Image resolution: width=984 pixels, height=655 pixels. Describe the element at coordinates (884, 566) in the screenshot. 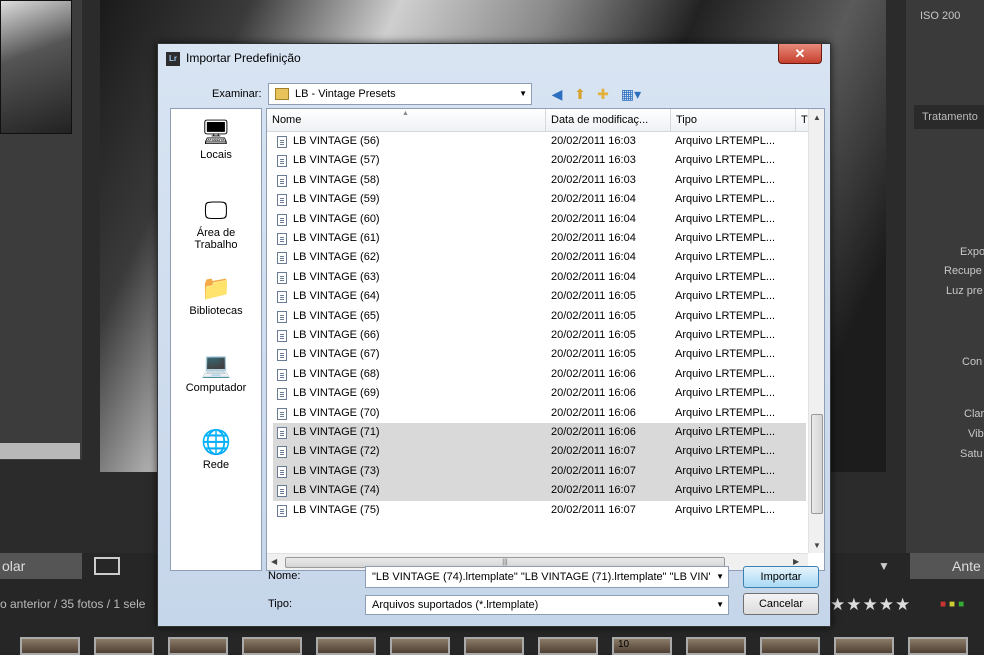

I see `toolbar-dropdown-icon: ▼` at that location.